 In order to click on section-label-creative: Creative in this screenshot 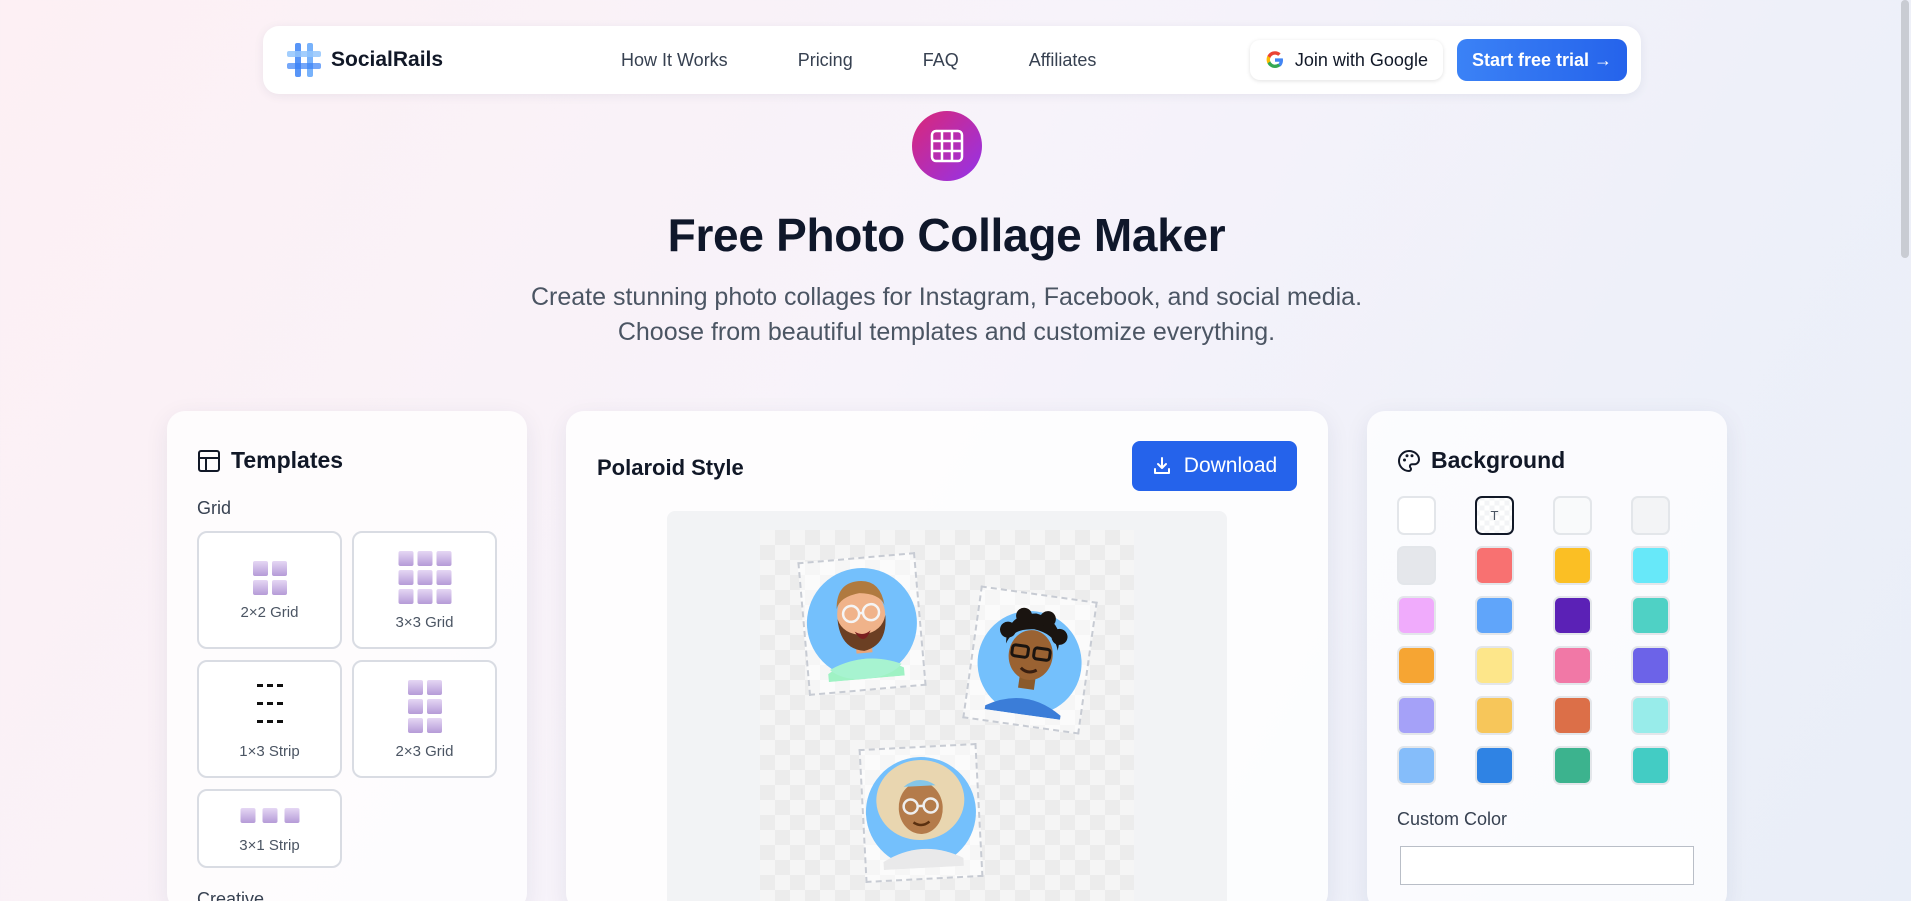, I will do `click(231, 895)`.